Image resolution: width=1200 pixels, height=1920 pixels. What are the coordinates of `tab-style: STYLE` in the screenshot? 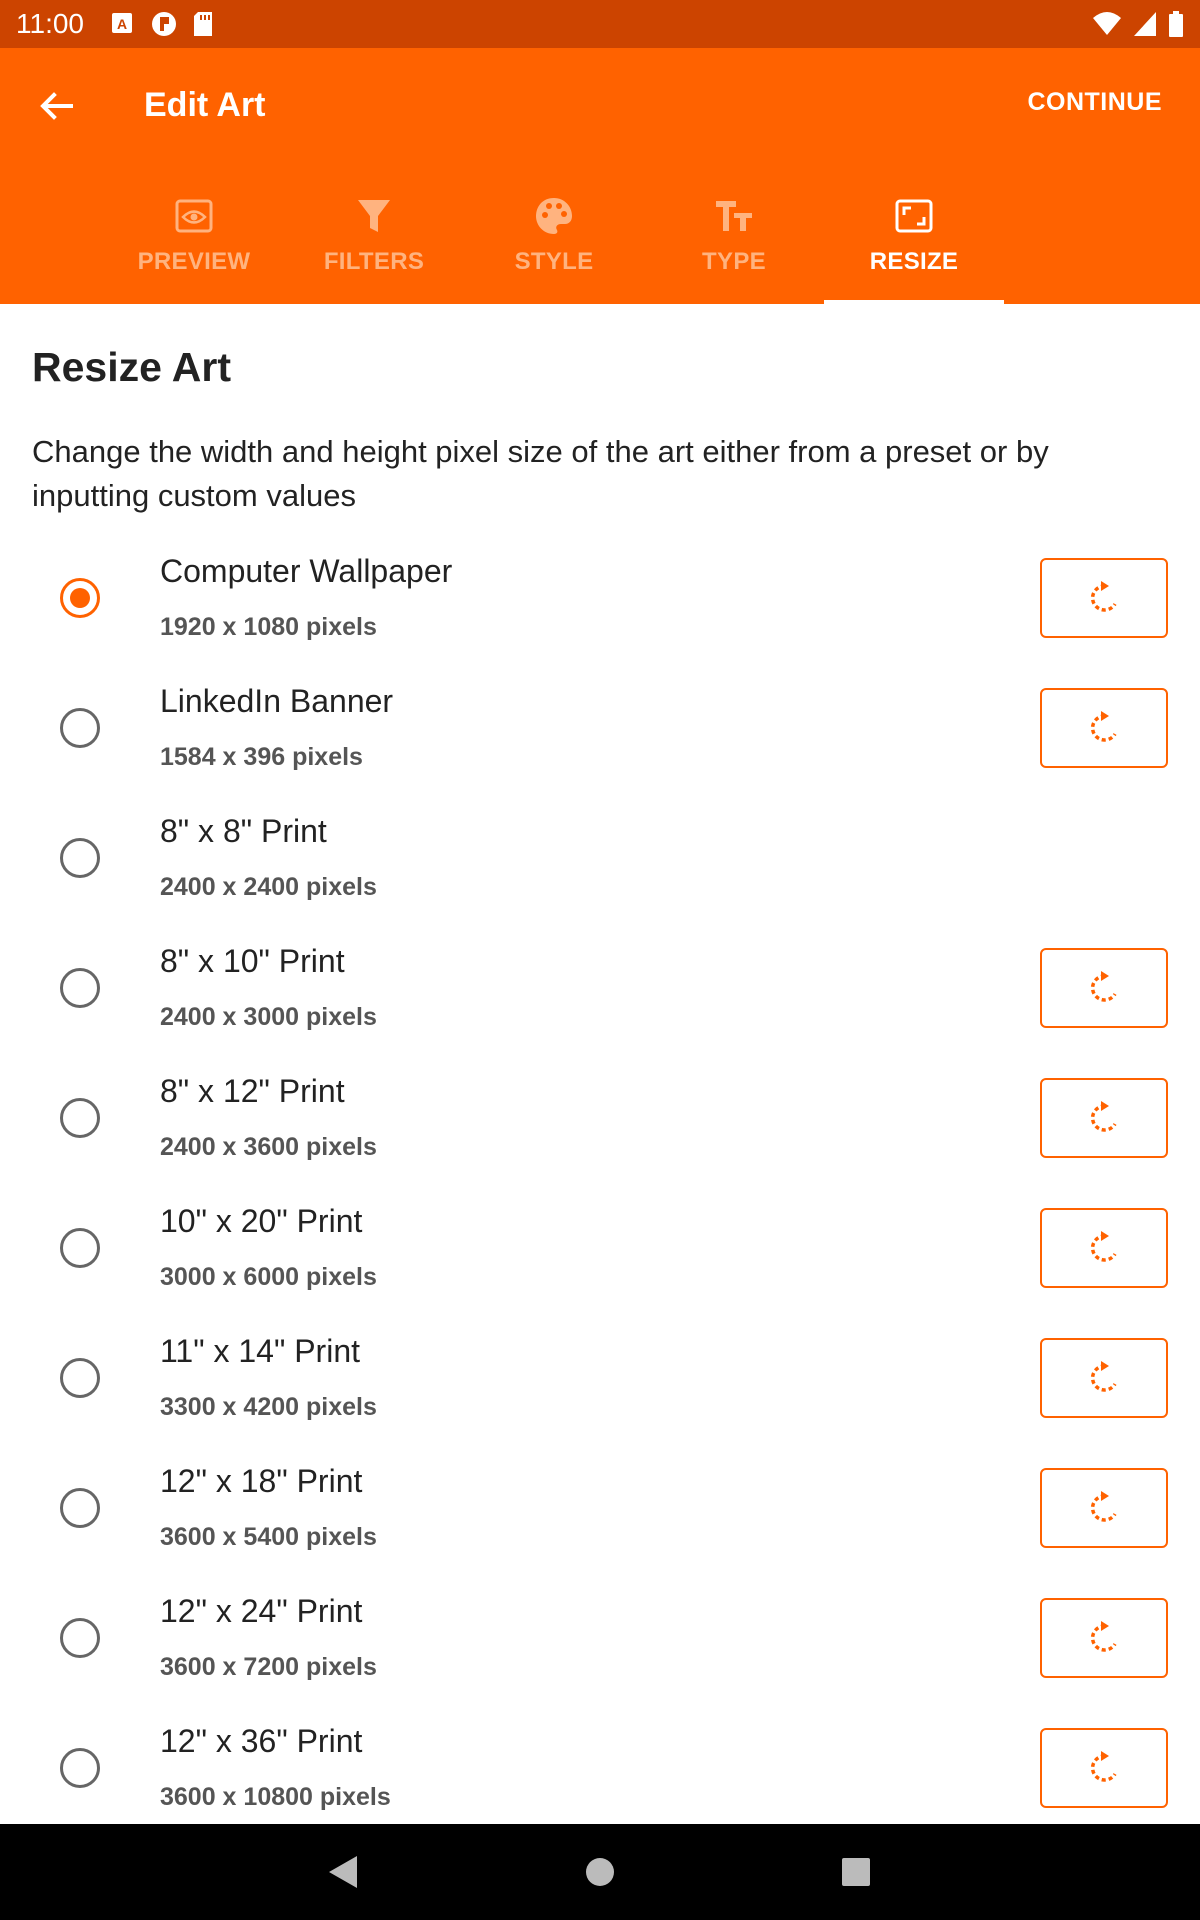 It's located at (554, 240).